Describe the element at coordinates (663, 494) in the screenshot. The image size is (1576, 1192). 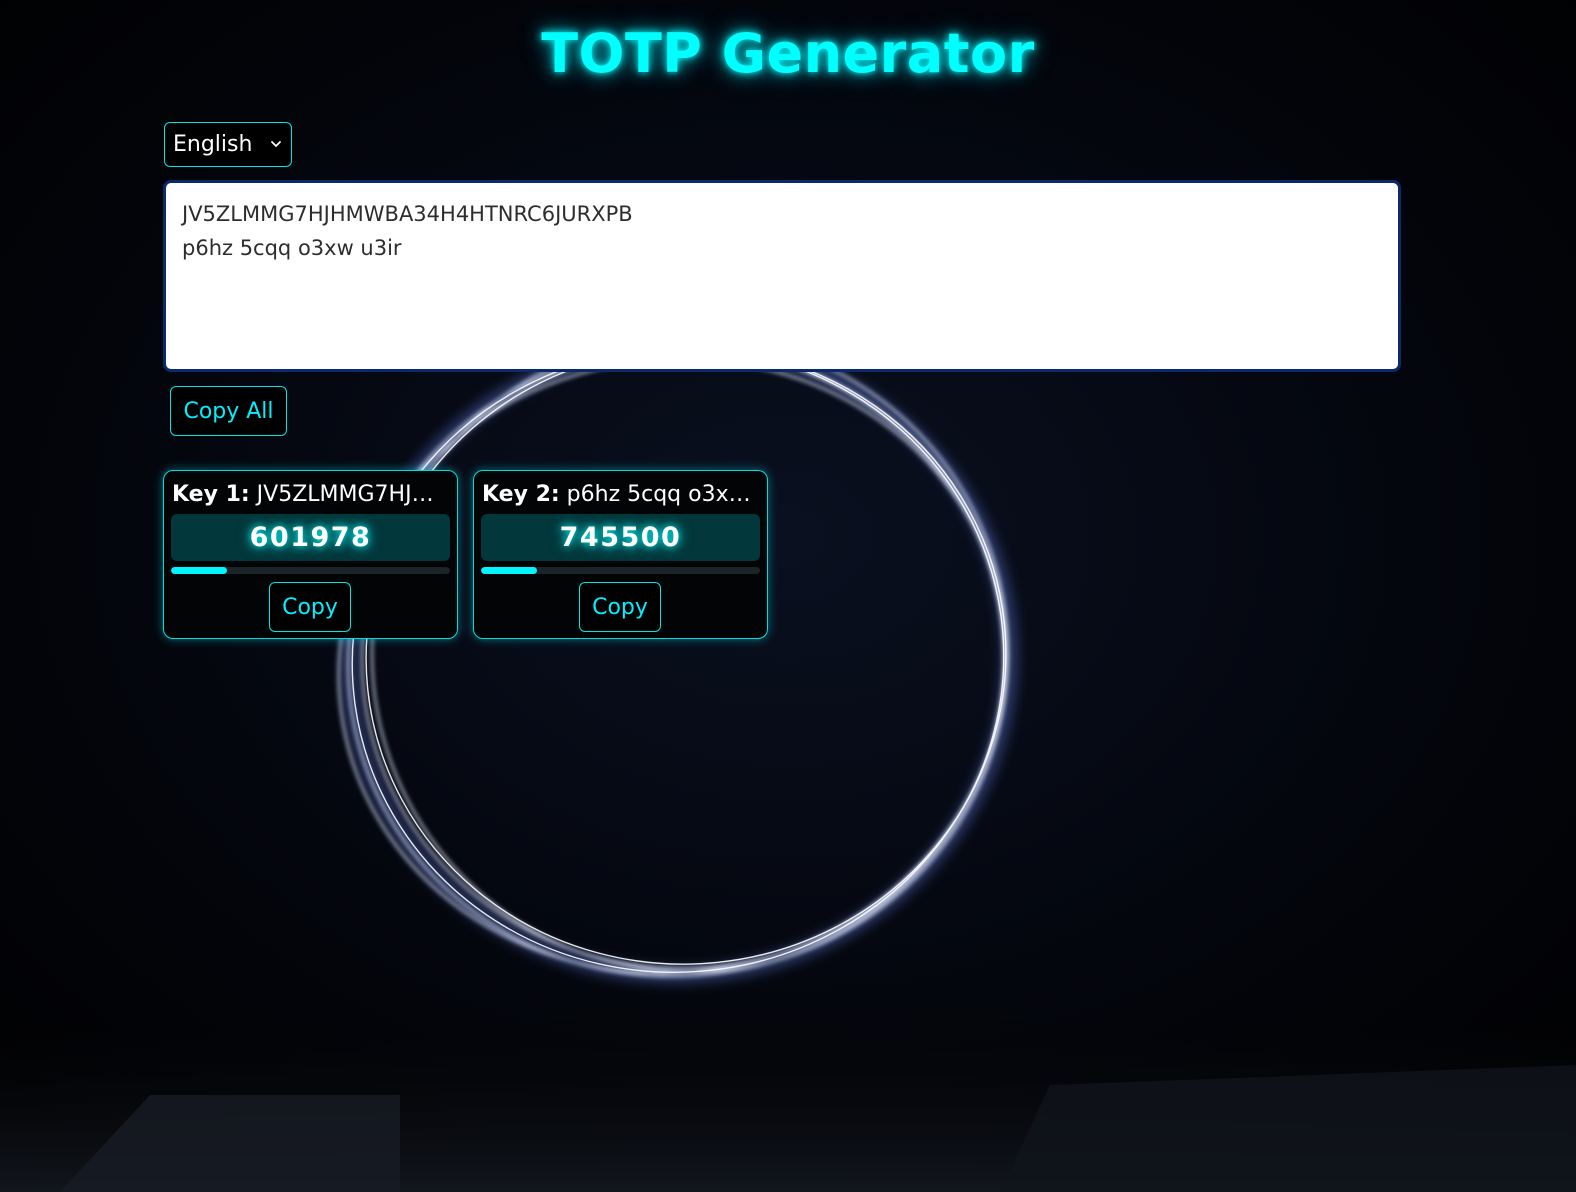
I see `card-key-text: p6hz 5cqq o3xw u3ir` at that location.